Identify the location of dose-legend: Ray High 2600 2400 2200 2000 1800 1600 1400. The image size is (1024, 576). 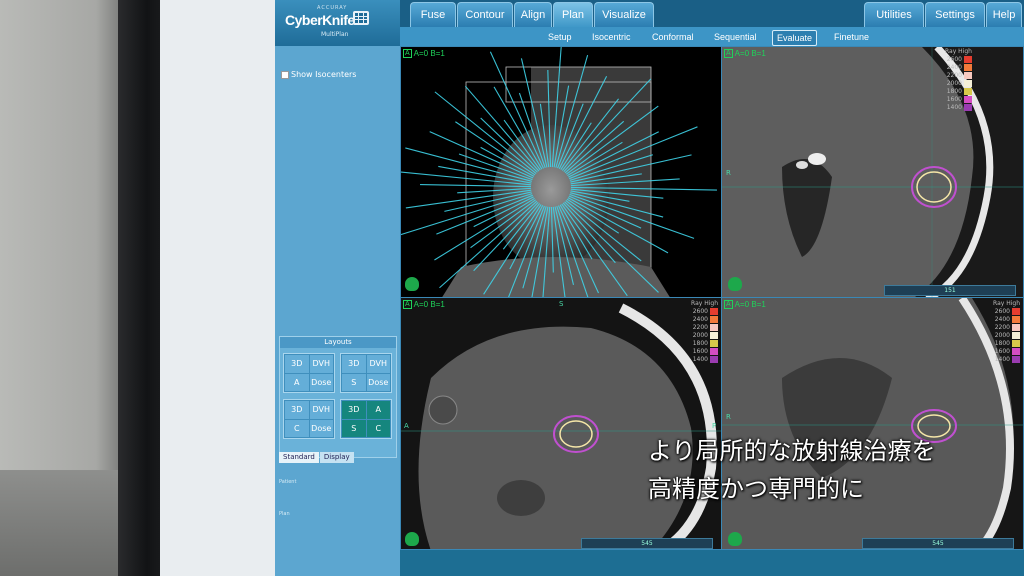
(704, 331).